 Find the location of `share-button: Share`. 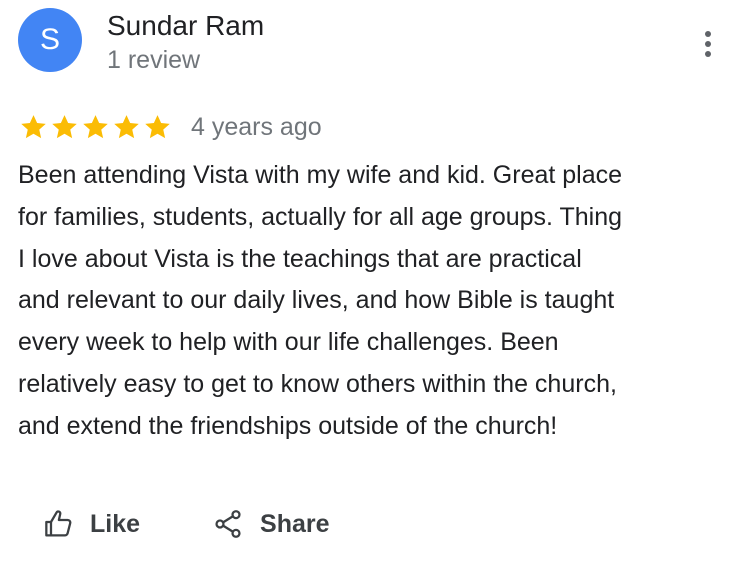

share-button: Share is located at coordinates (271, 524).